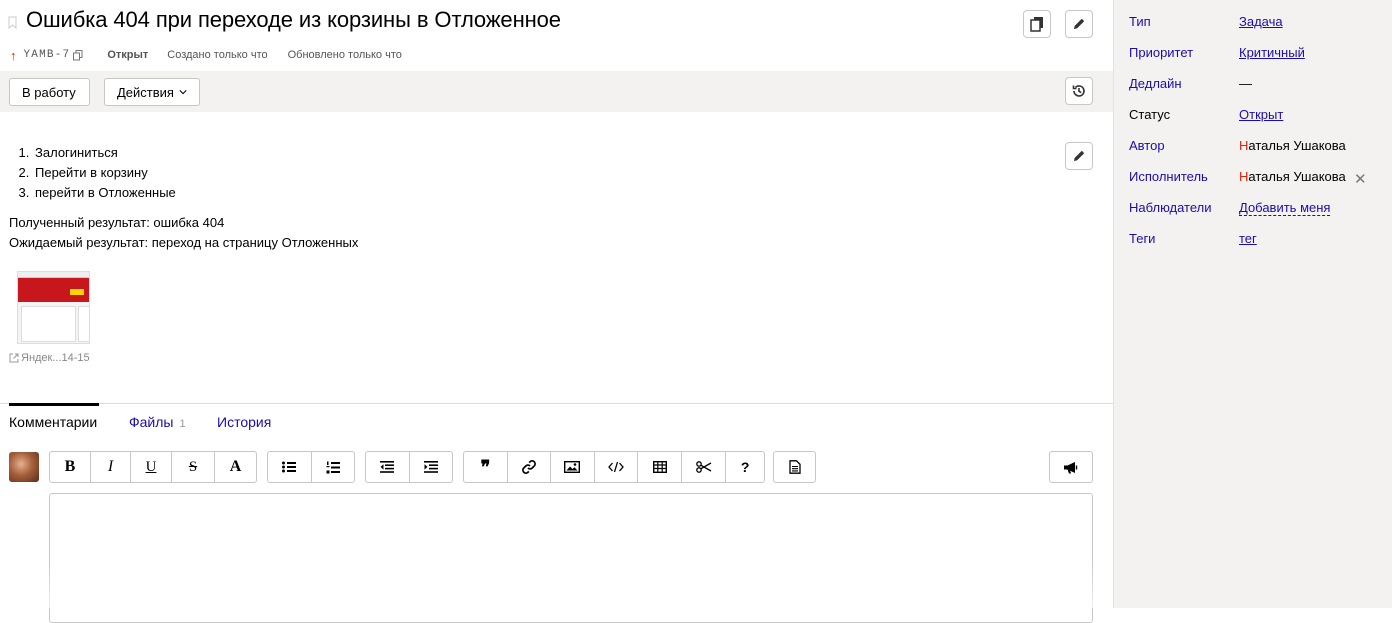 This screenshot has height=623, width=1392. I want to click on prop-priority-value: Критичный, so click(1272, 52).